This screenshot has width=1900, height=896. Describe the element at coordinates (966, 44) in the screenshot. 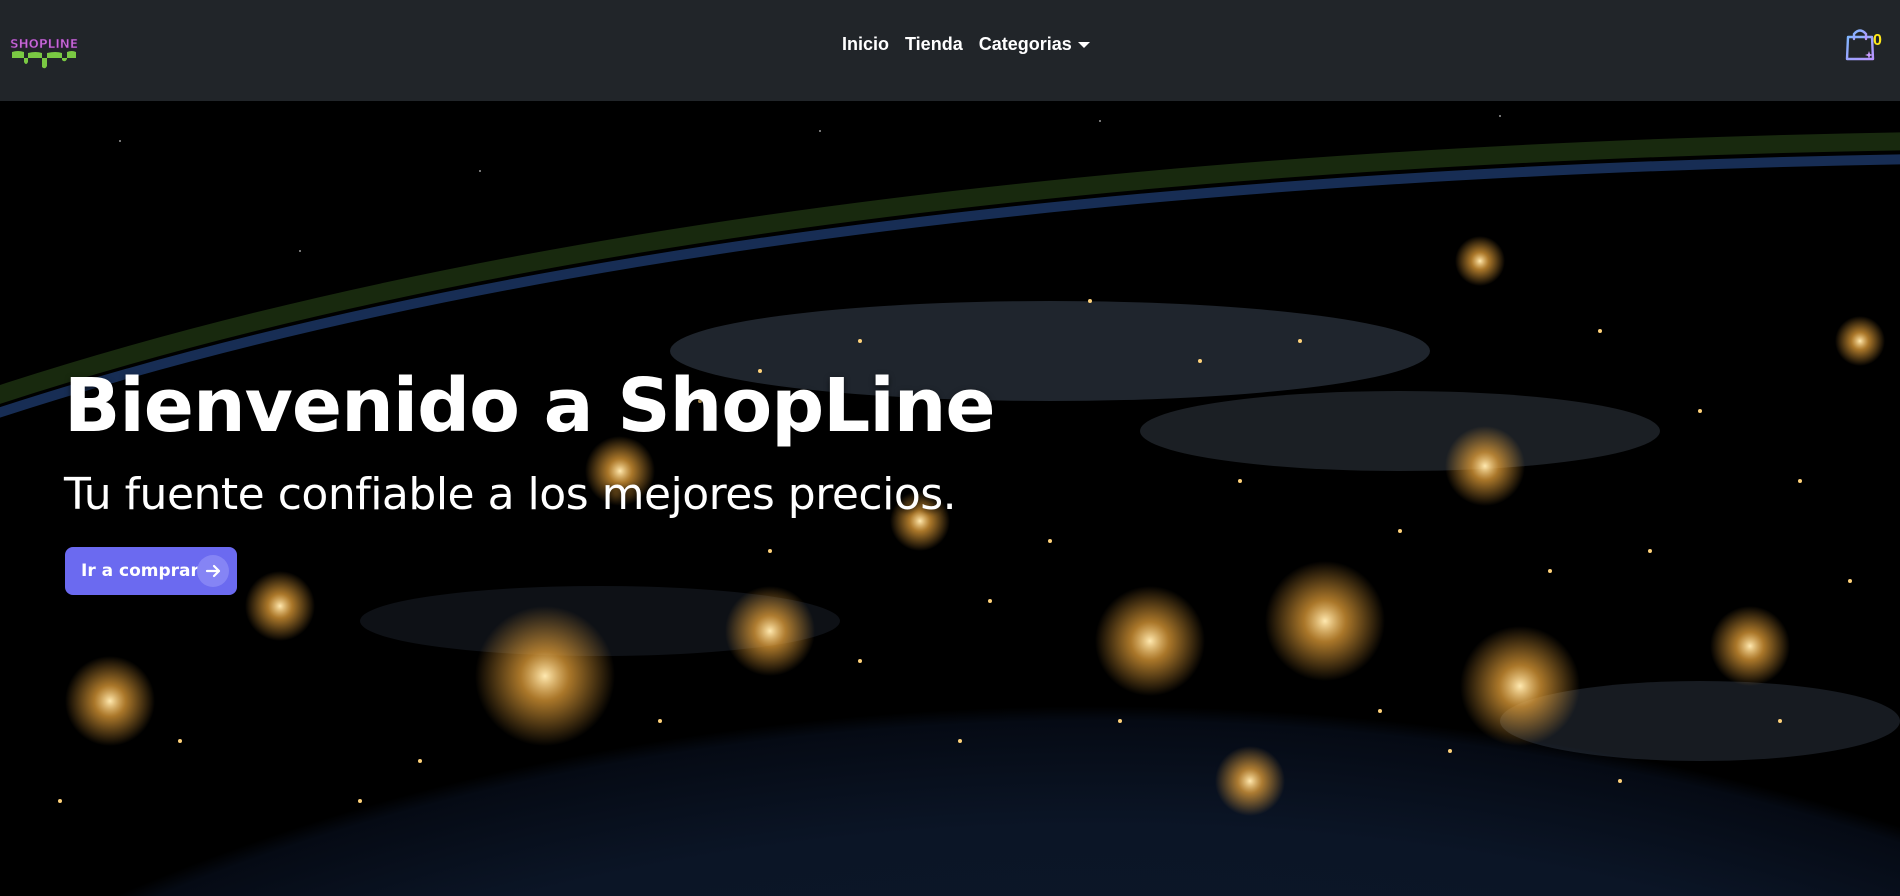

I see `nav-links: Inicio Tienda Categorias` at that location.